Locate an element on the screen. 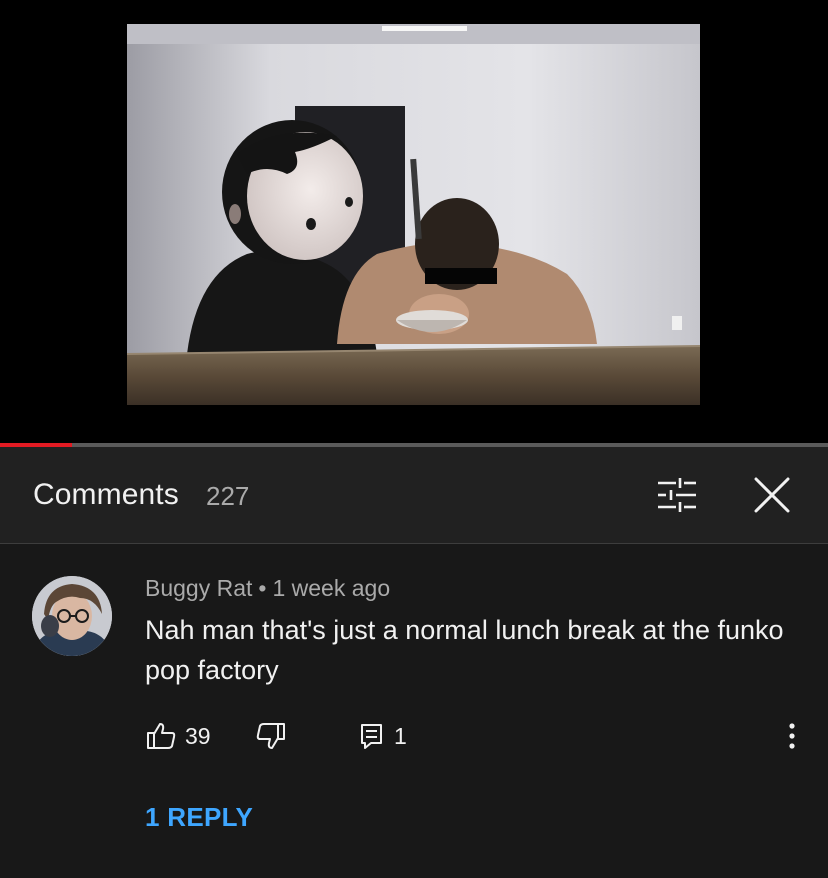 Image resolution: width=828 pixels, height=878 pixels. reply-button: 1 is located at coordinates (382, 736).